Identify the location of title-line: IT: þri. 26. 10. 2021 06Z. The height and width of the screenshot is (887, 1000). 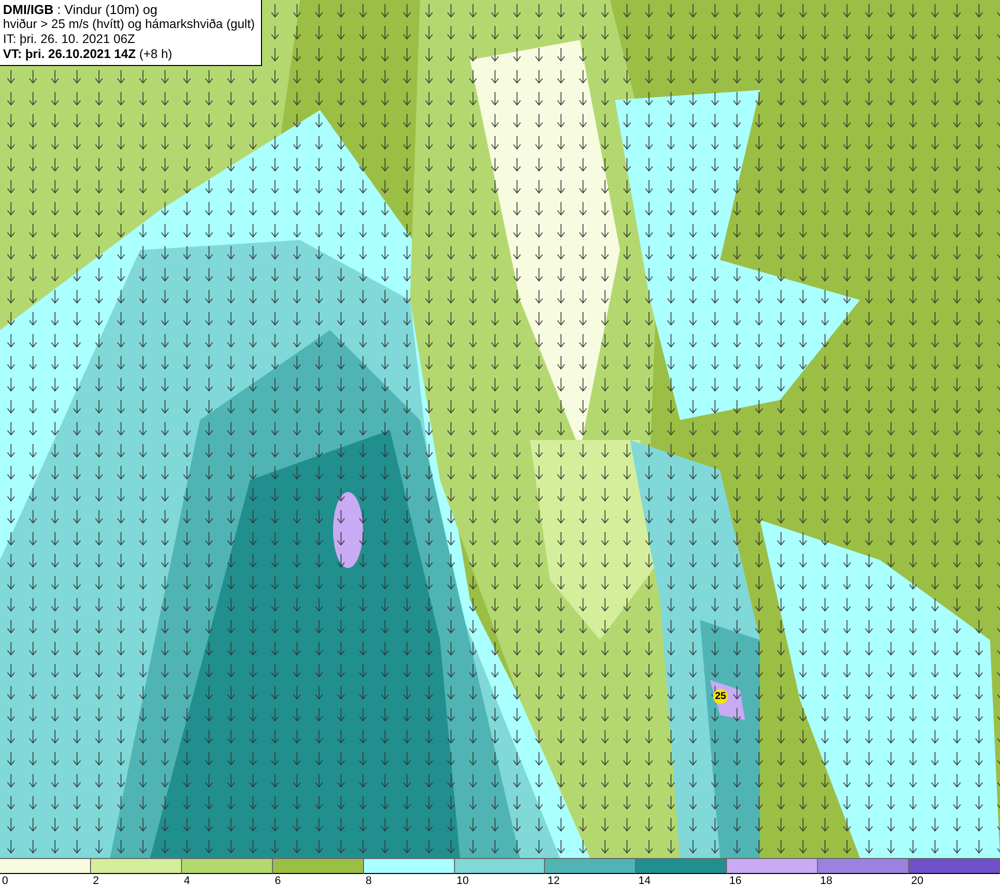
(69, 39).